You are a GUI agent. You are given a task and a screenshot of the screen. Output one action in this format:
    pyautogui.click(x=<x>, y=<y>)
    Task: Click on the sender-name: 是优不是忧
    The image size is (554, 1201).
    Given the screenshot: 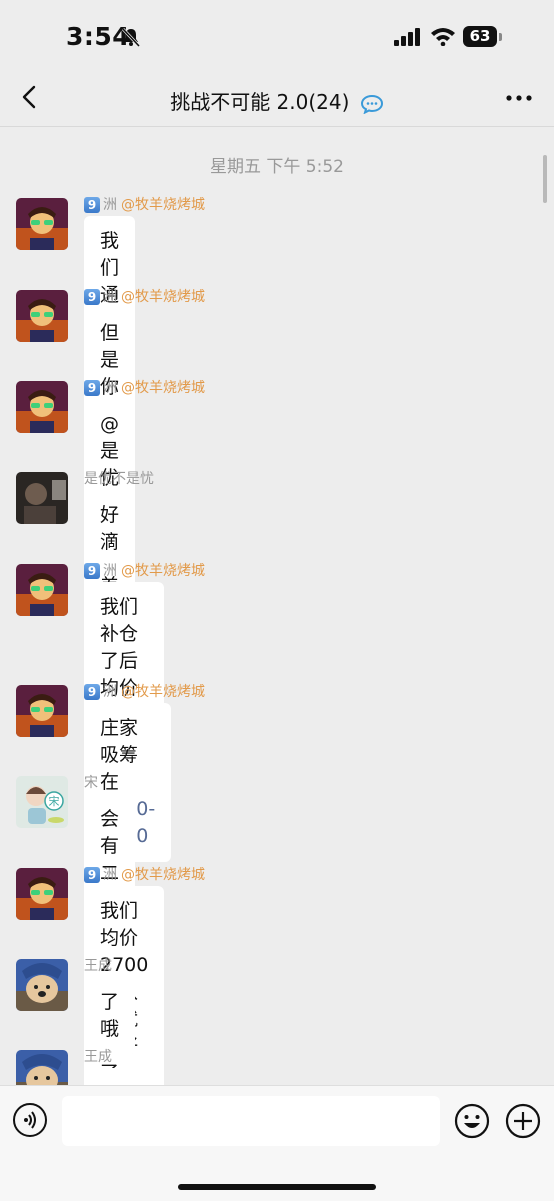 What is the action you would take?
    pyautogui.click(x=119, y=479)
    